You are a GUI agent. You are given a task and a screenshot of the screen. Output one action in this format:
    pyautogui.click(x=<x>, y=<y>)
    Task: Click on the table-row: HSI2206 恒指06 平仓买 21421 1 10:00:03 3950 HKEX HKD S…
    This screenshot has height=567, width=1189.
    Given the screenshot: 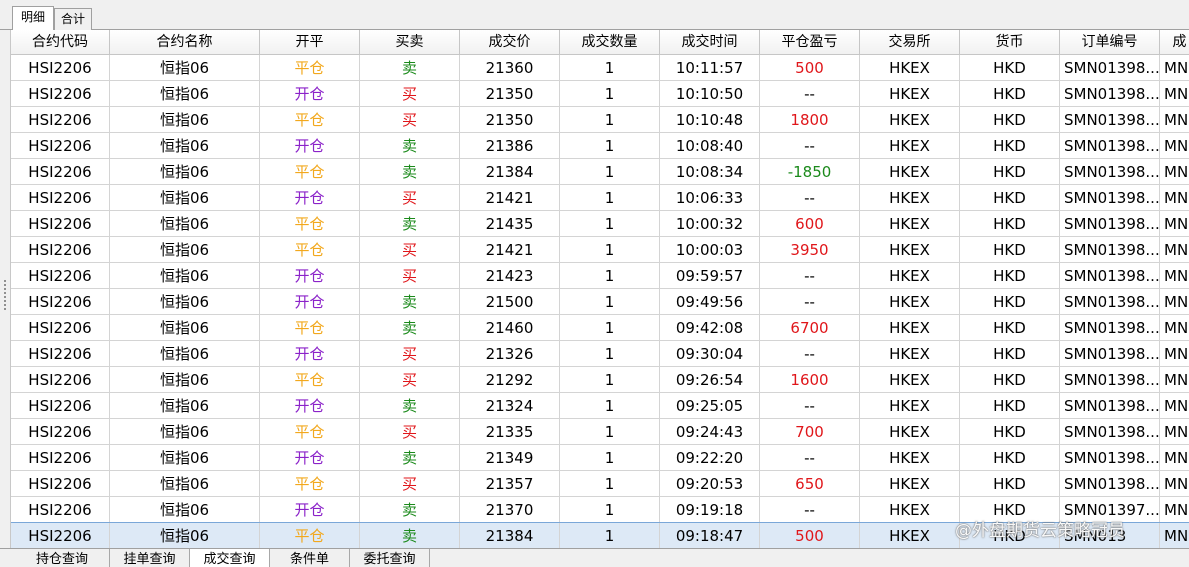 What is the action you would take?
    pyautogui.click(x=600, y=250)
    